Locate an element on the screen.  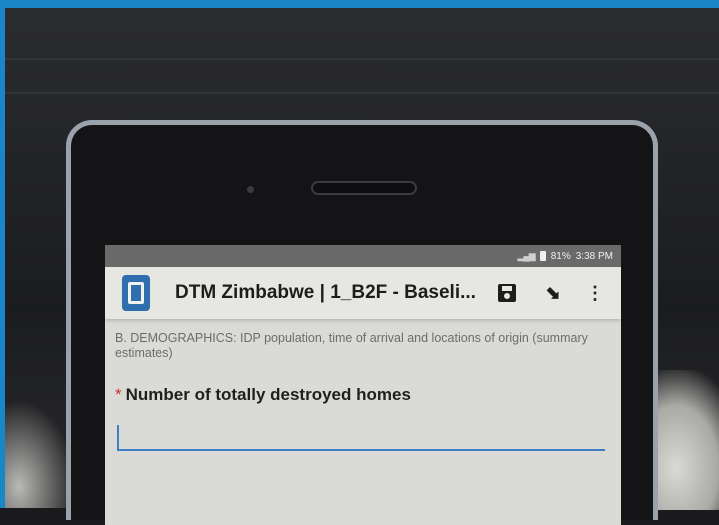
save-button is located at coordinates (507, 293).